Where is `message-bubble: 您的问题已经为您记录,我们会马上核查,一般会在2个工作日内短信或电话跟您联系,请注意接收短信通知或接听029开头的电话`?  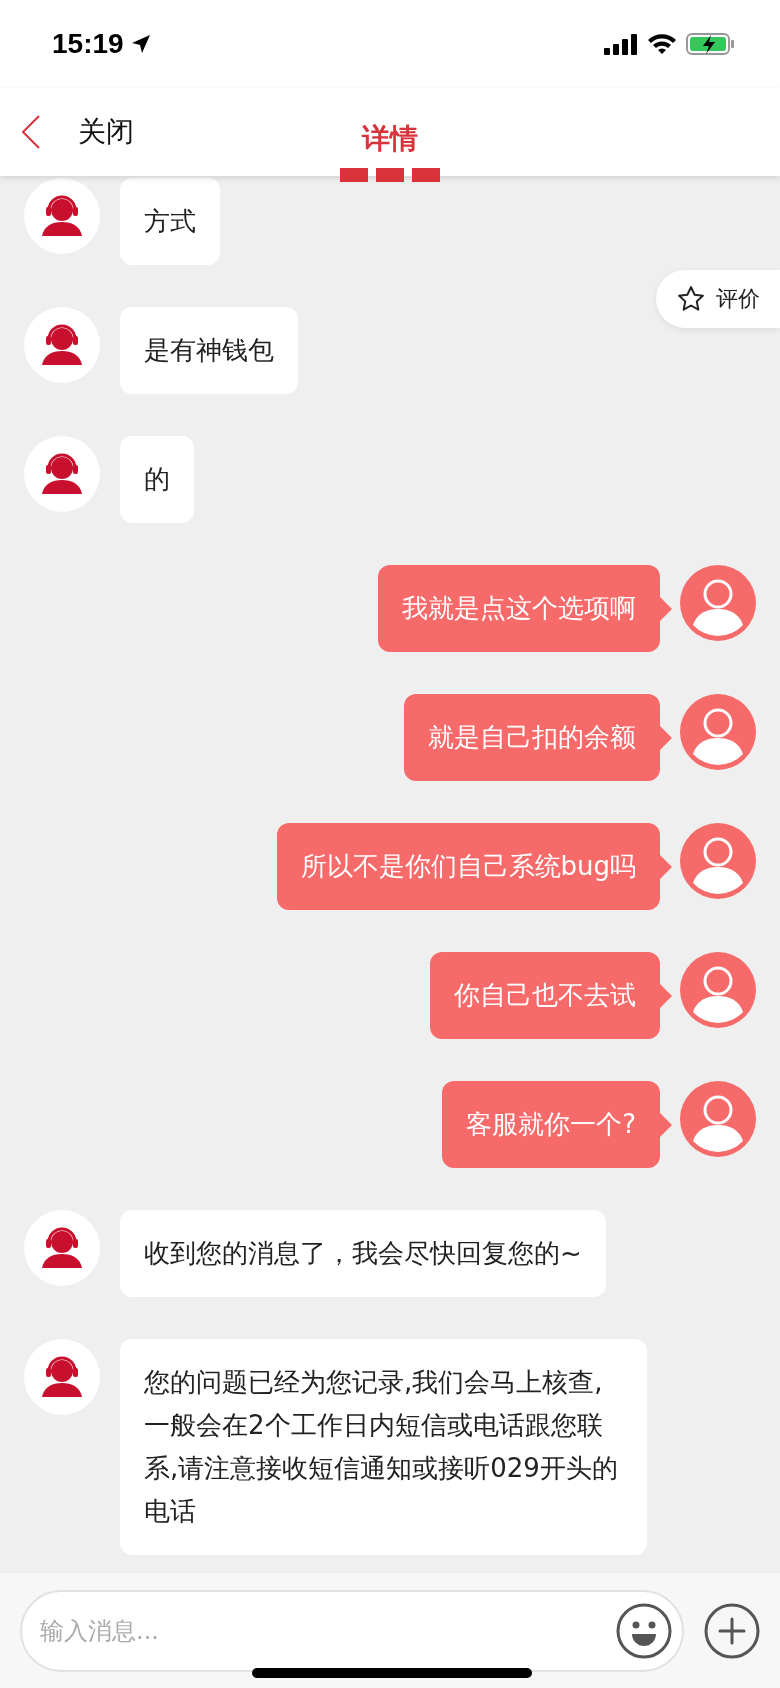
message-bubble: 您的问题已经为您记录,我们会马上核查,一般会在2个工作日内短信或电话跟您联系,请注意接收短信通知或接听029开头的电话 is located at coordinates (383, 1447).